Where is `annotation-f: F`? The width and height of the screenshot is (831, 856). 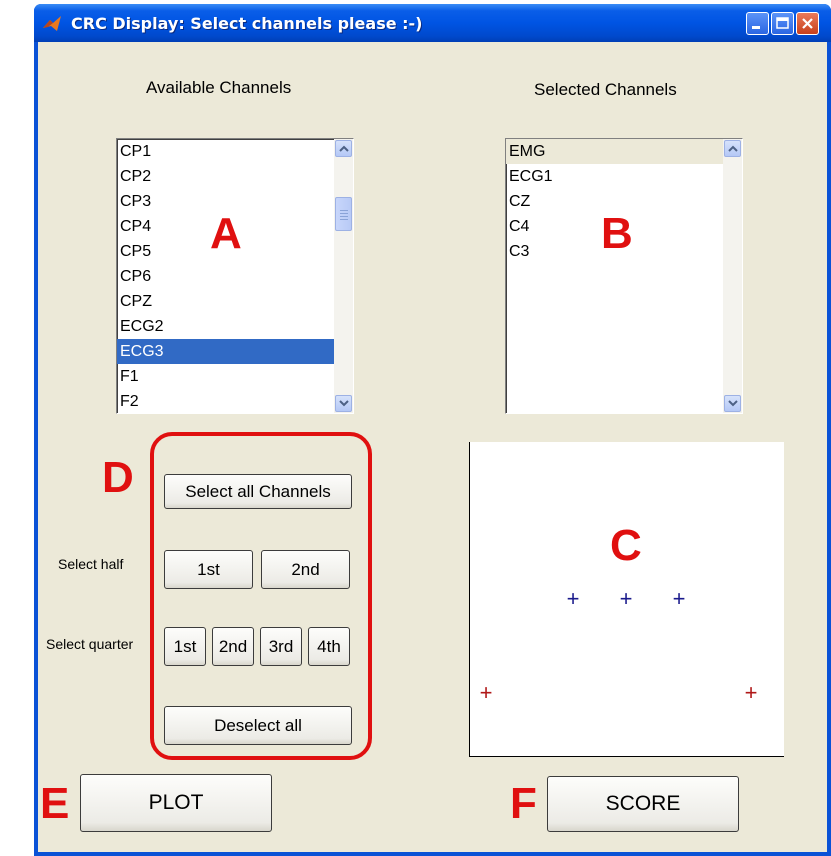 annotation-f: F is located at coordinates (523, 803).